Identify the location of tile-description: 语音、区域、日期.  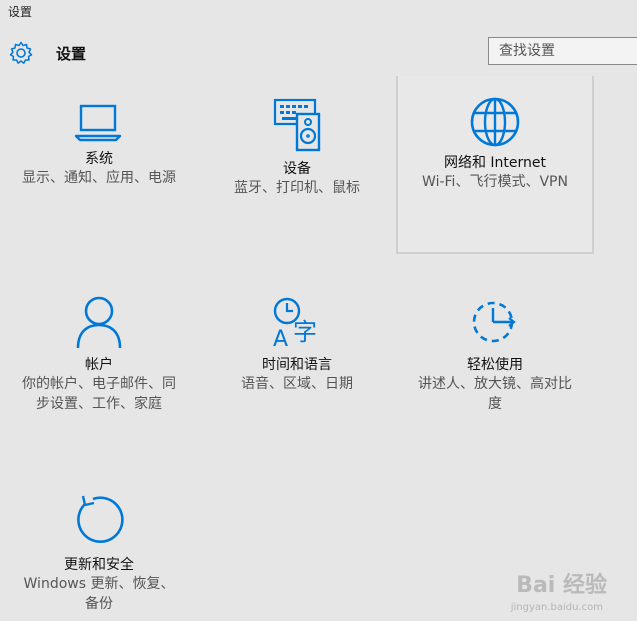
(297, 384).